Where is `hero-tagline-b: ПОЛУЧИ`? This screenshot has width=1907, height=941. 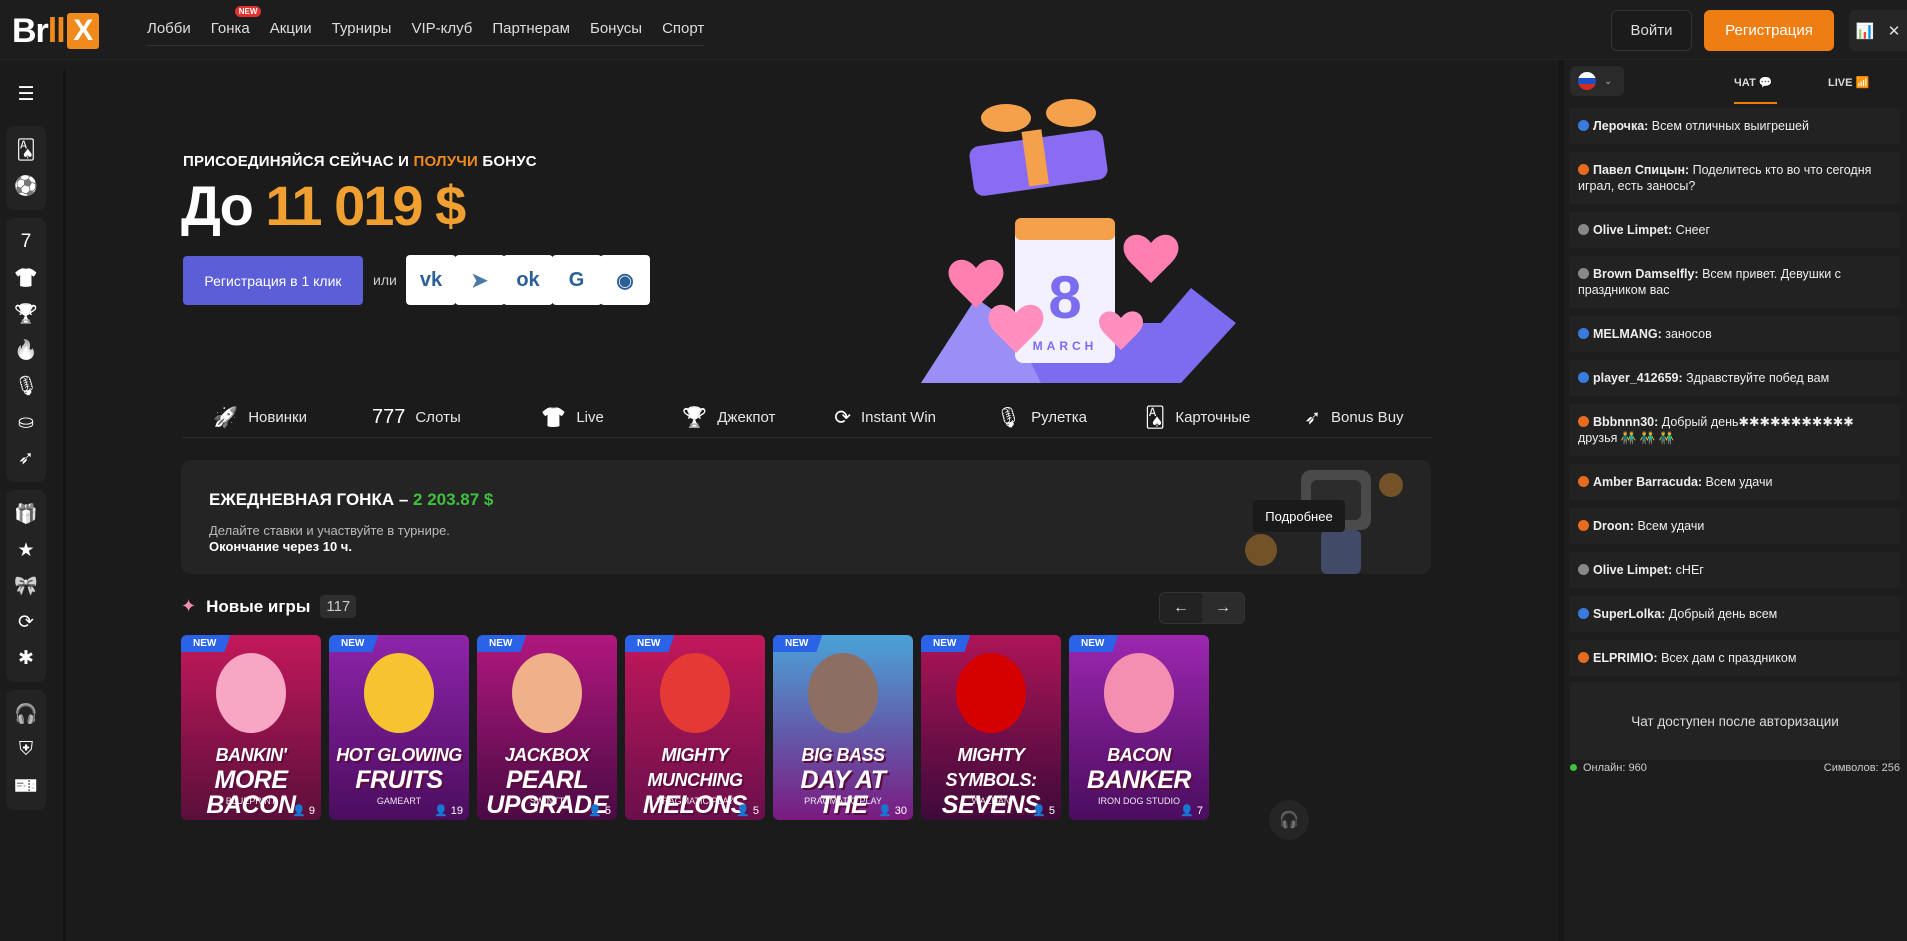
hero-tagline-b: ПОЛУЧИ is located at coordinates (445, 161).